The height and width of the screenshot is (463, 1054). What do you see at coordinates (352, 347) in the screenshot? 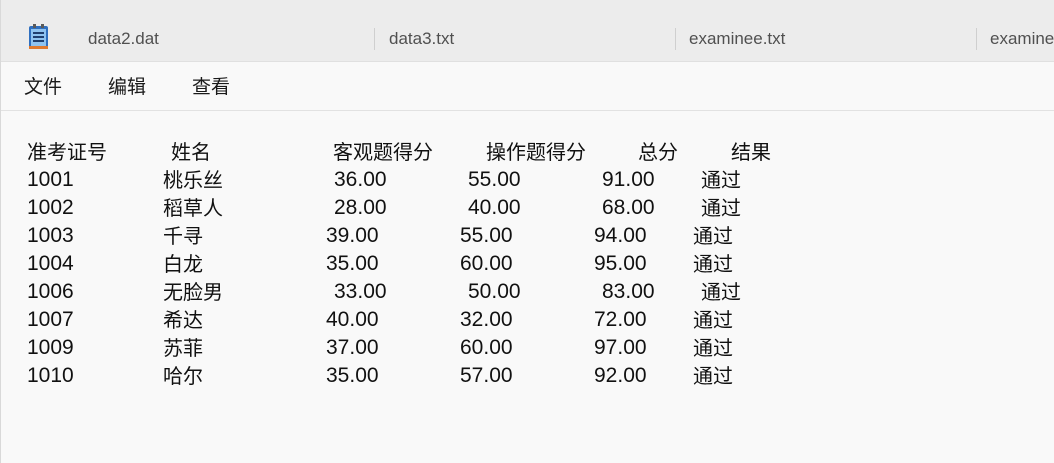
I see `row-objective-score: 37.00` at bounding box center [352, 347].